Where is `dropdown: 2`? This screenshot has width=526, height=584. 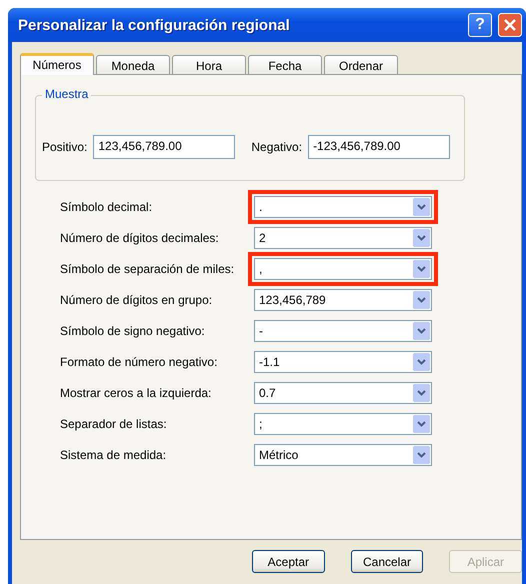 dropdown: 2 is located at coordinates (343, 237).